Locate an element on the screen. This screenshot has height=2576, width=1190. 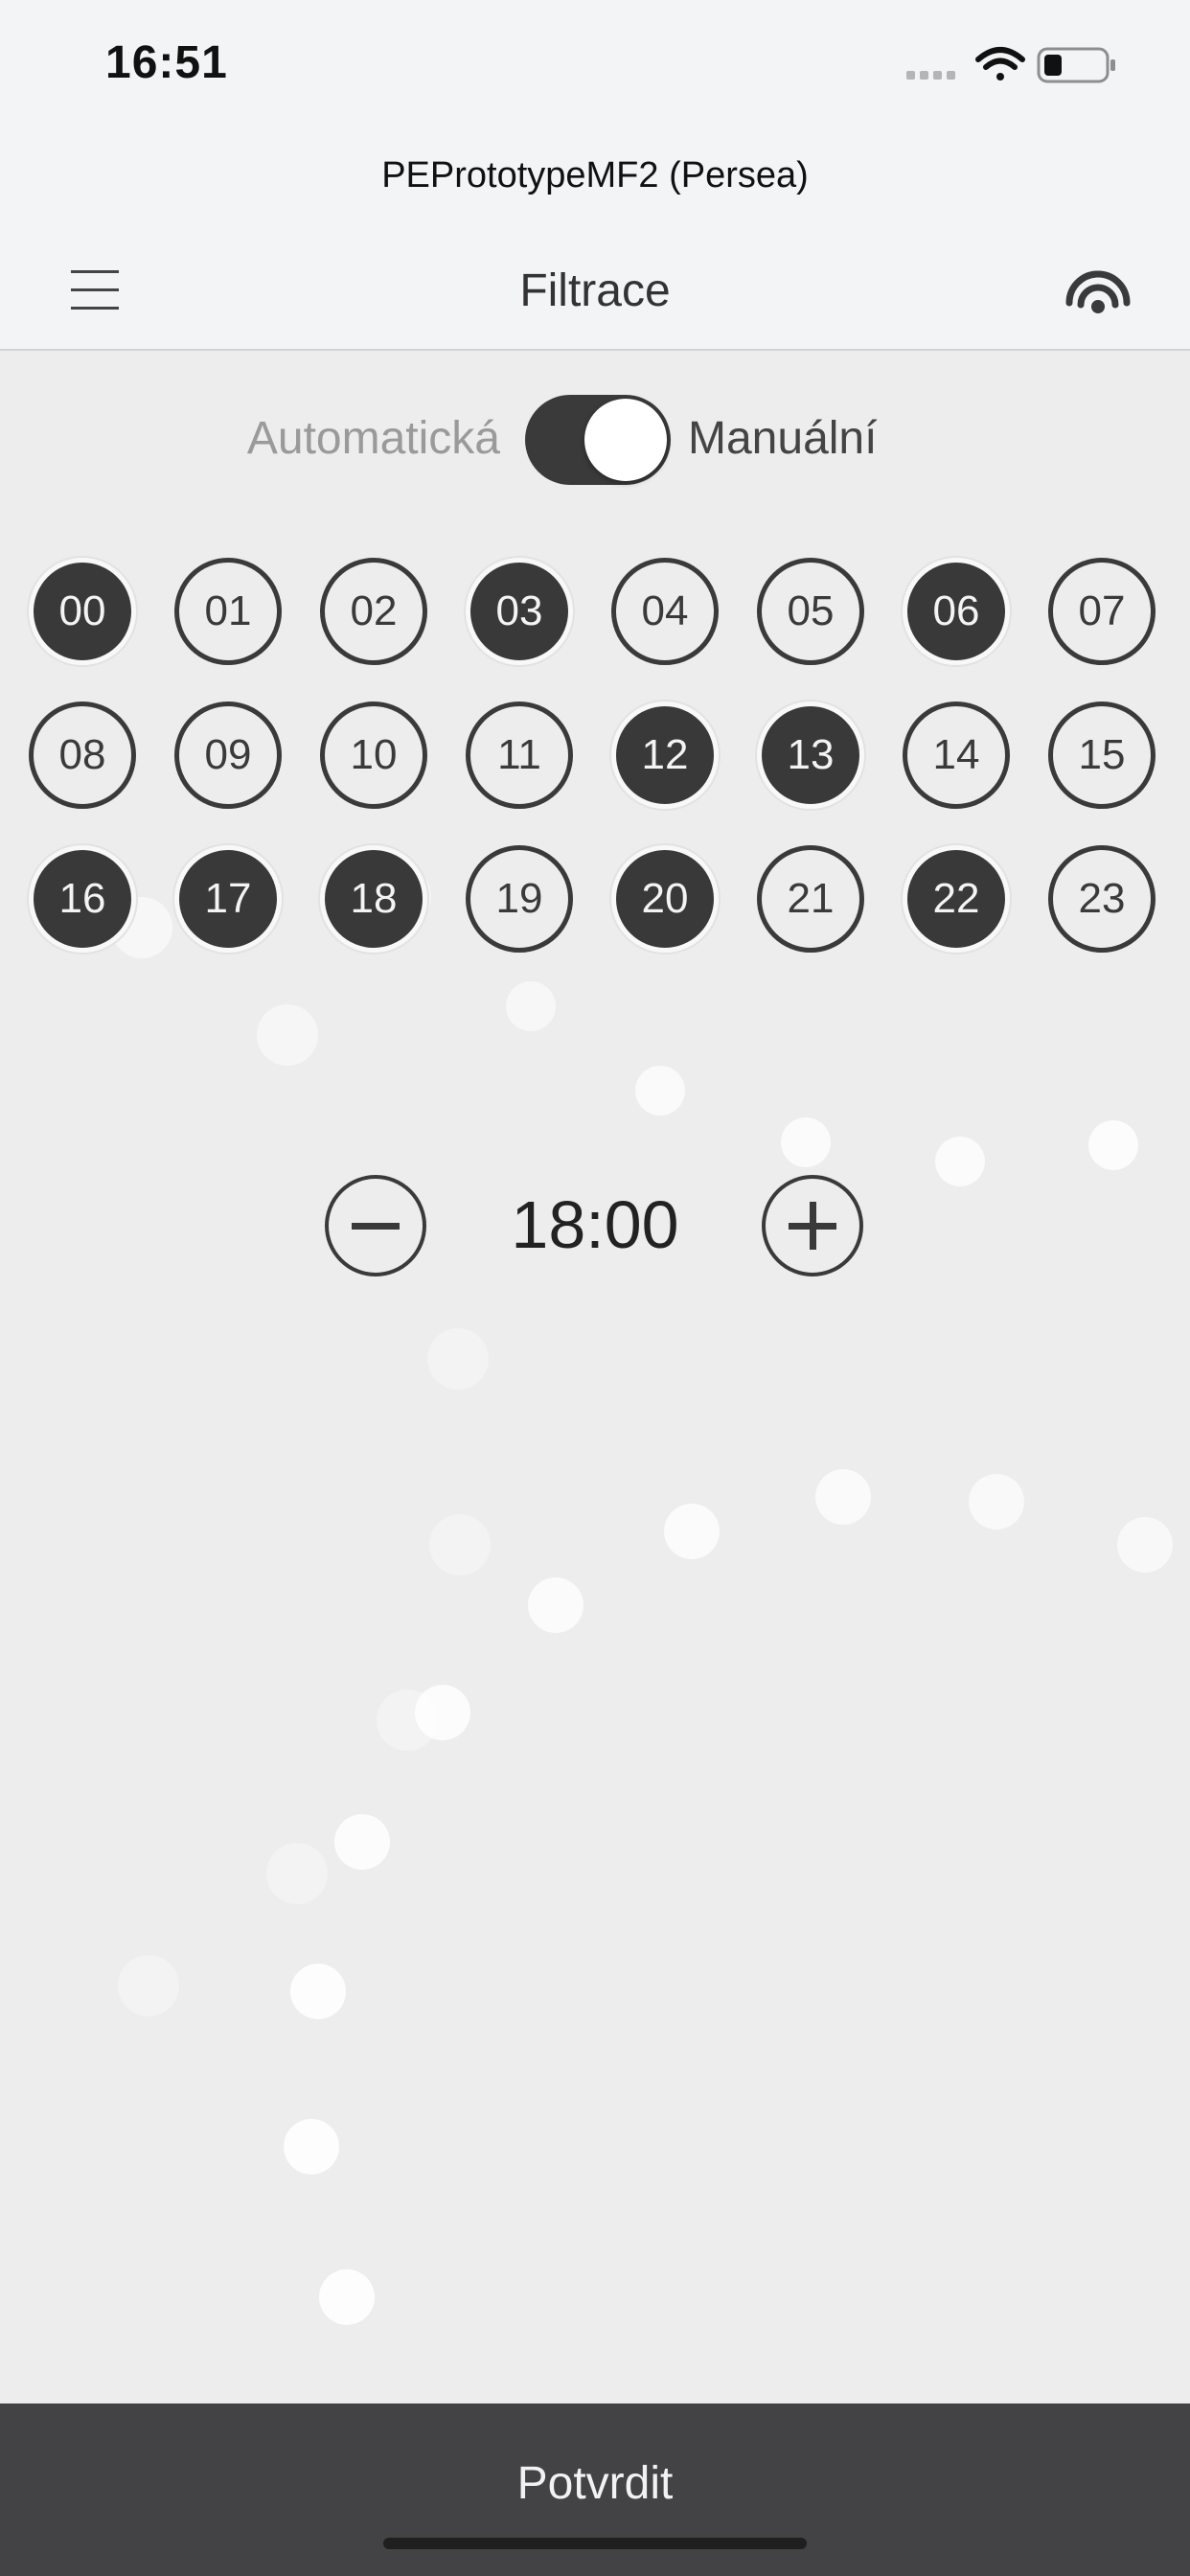
cellular-signal-icon is located at coordinates (931, 75).